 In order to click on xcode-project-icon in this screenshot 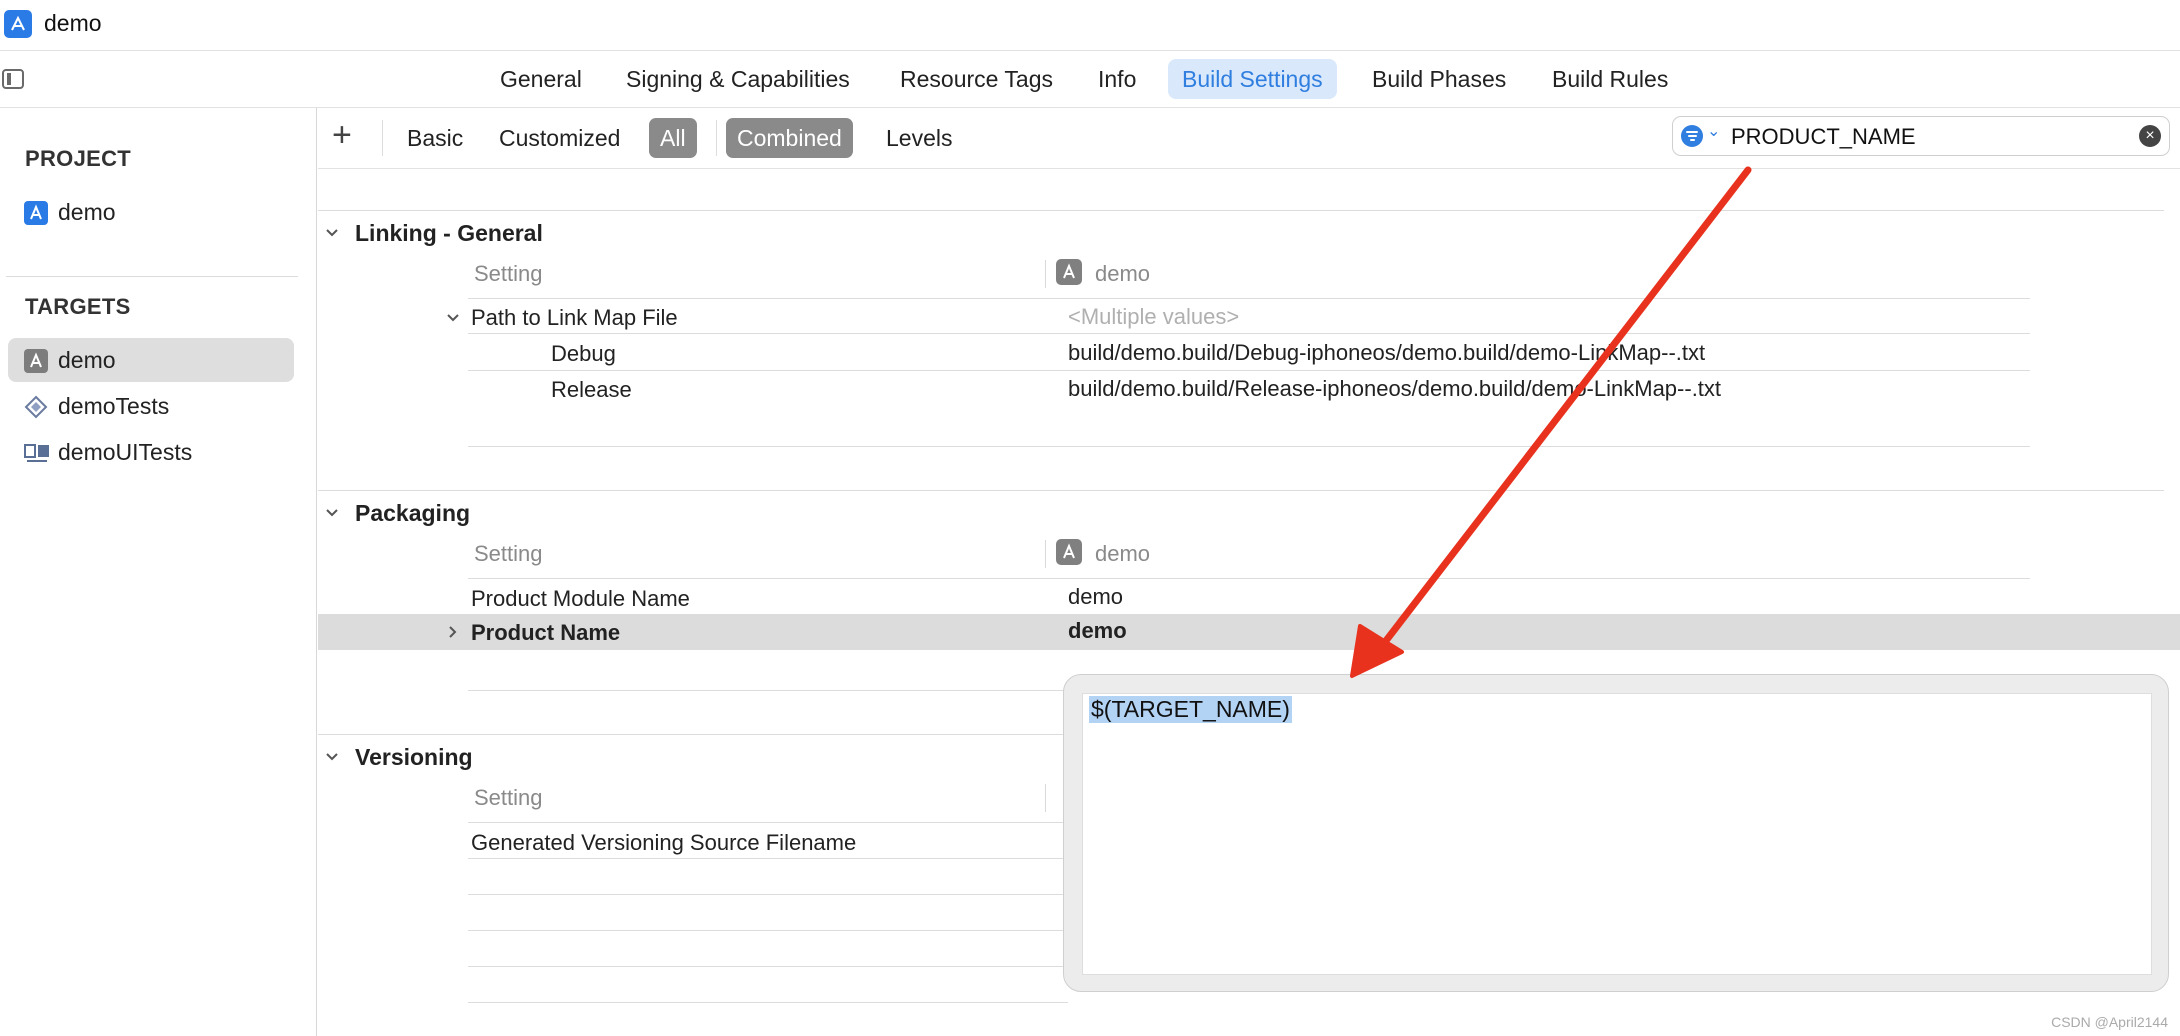, I will do `click(18, 24)`.